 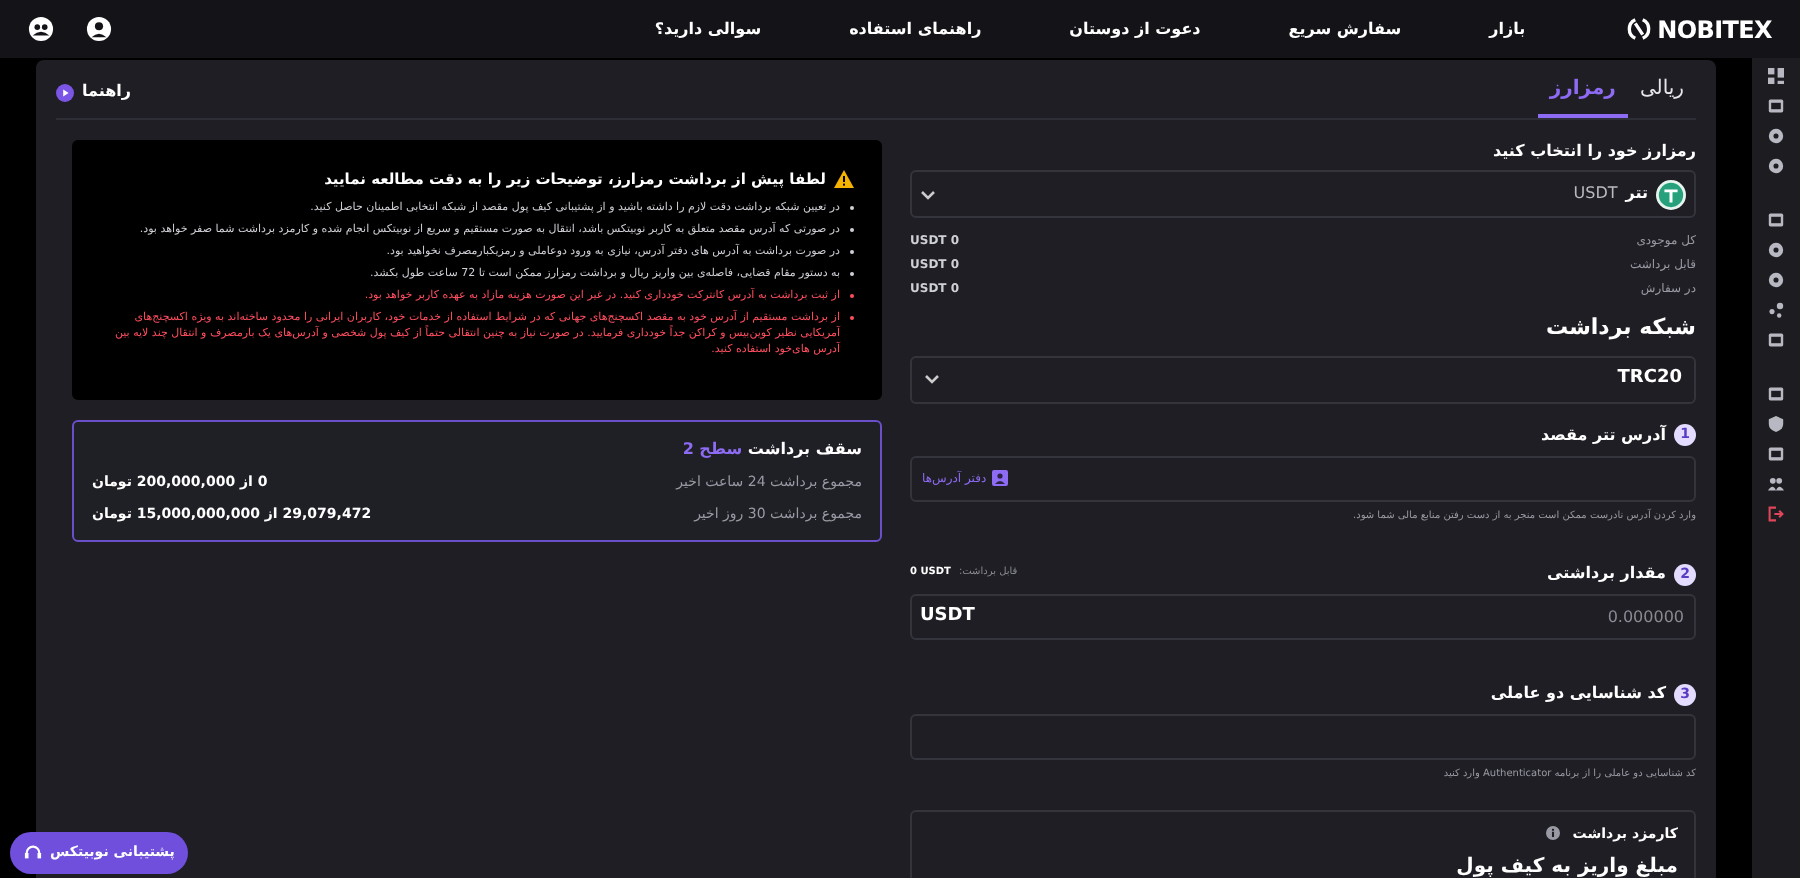 What do you see at coordinates (1603, 435) in the screenshot?
I see `step-label: آدرس تتر مقصد` at bounding box center [1603, 435].